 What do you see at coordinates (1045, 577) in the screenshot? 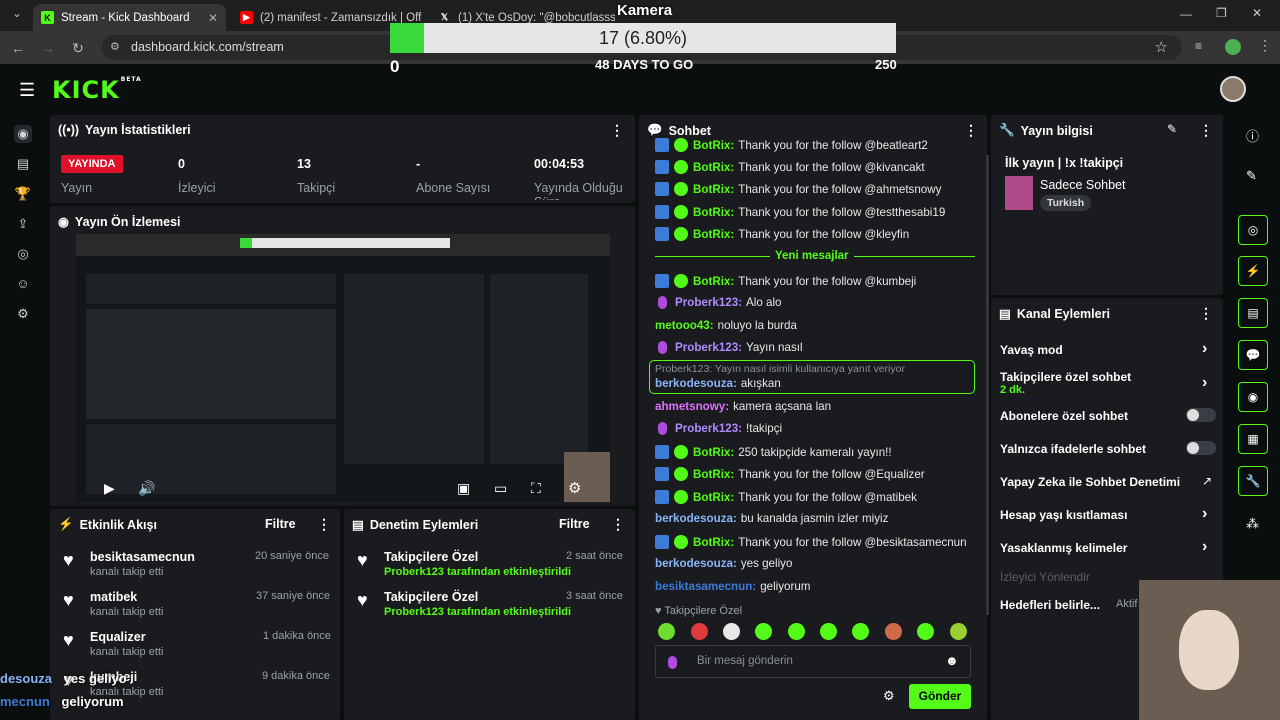
I see `redirect-viewers-item: İzleyici Yönlendir` at bounding box center [1045, 577].